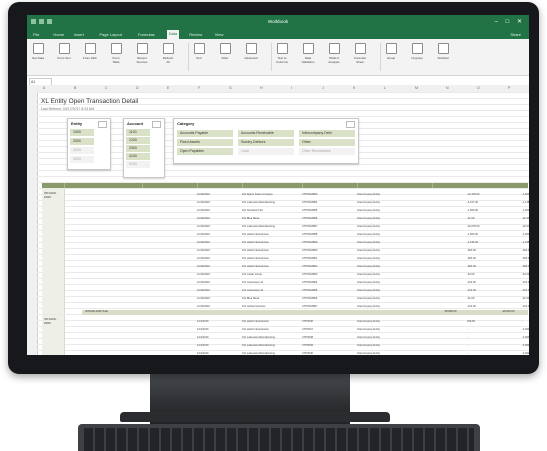  I want to click on slicer-item: Other Receivables, so click(327, 151).